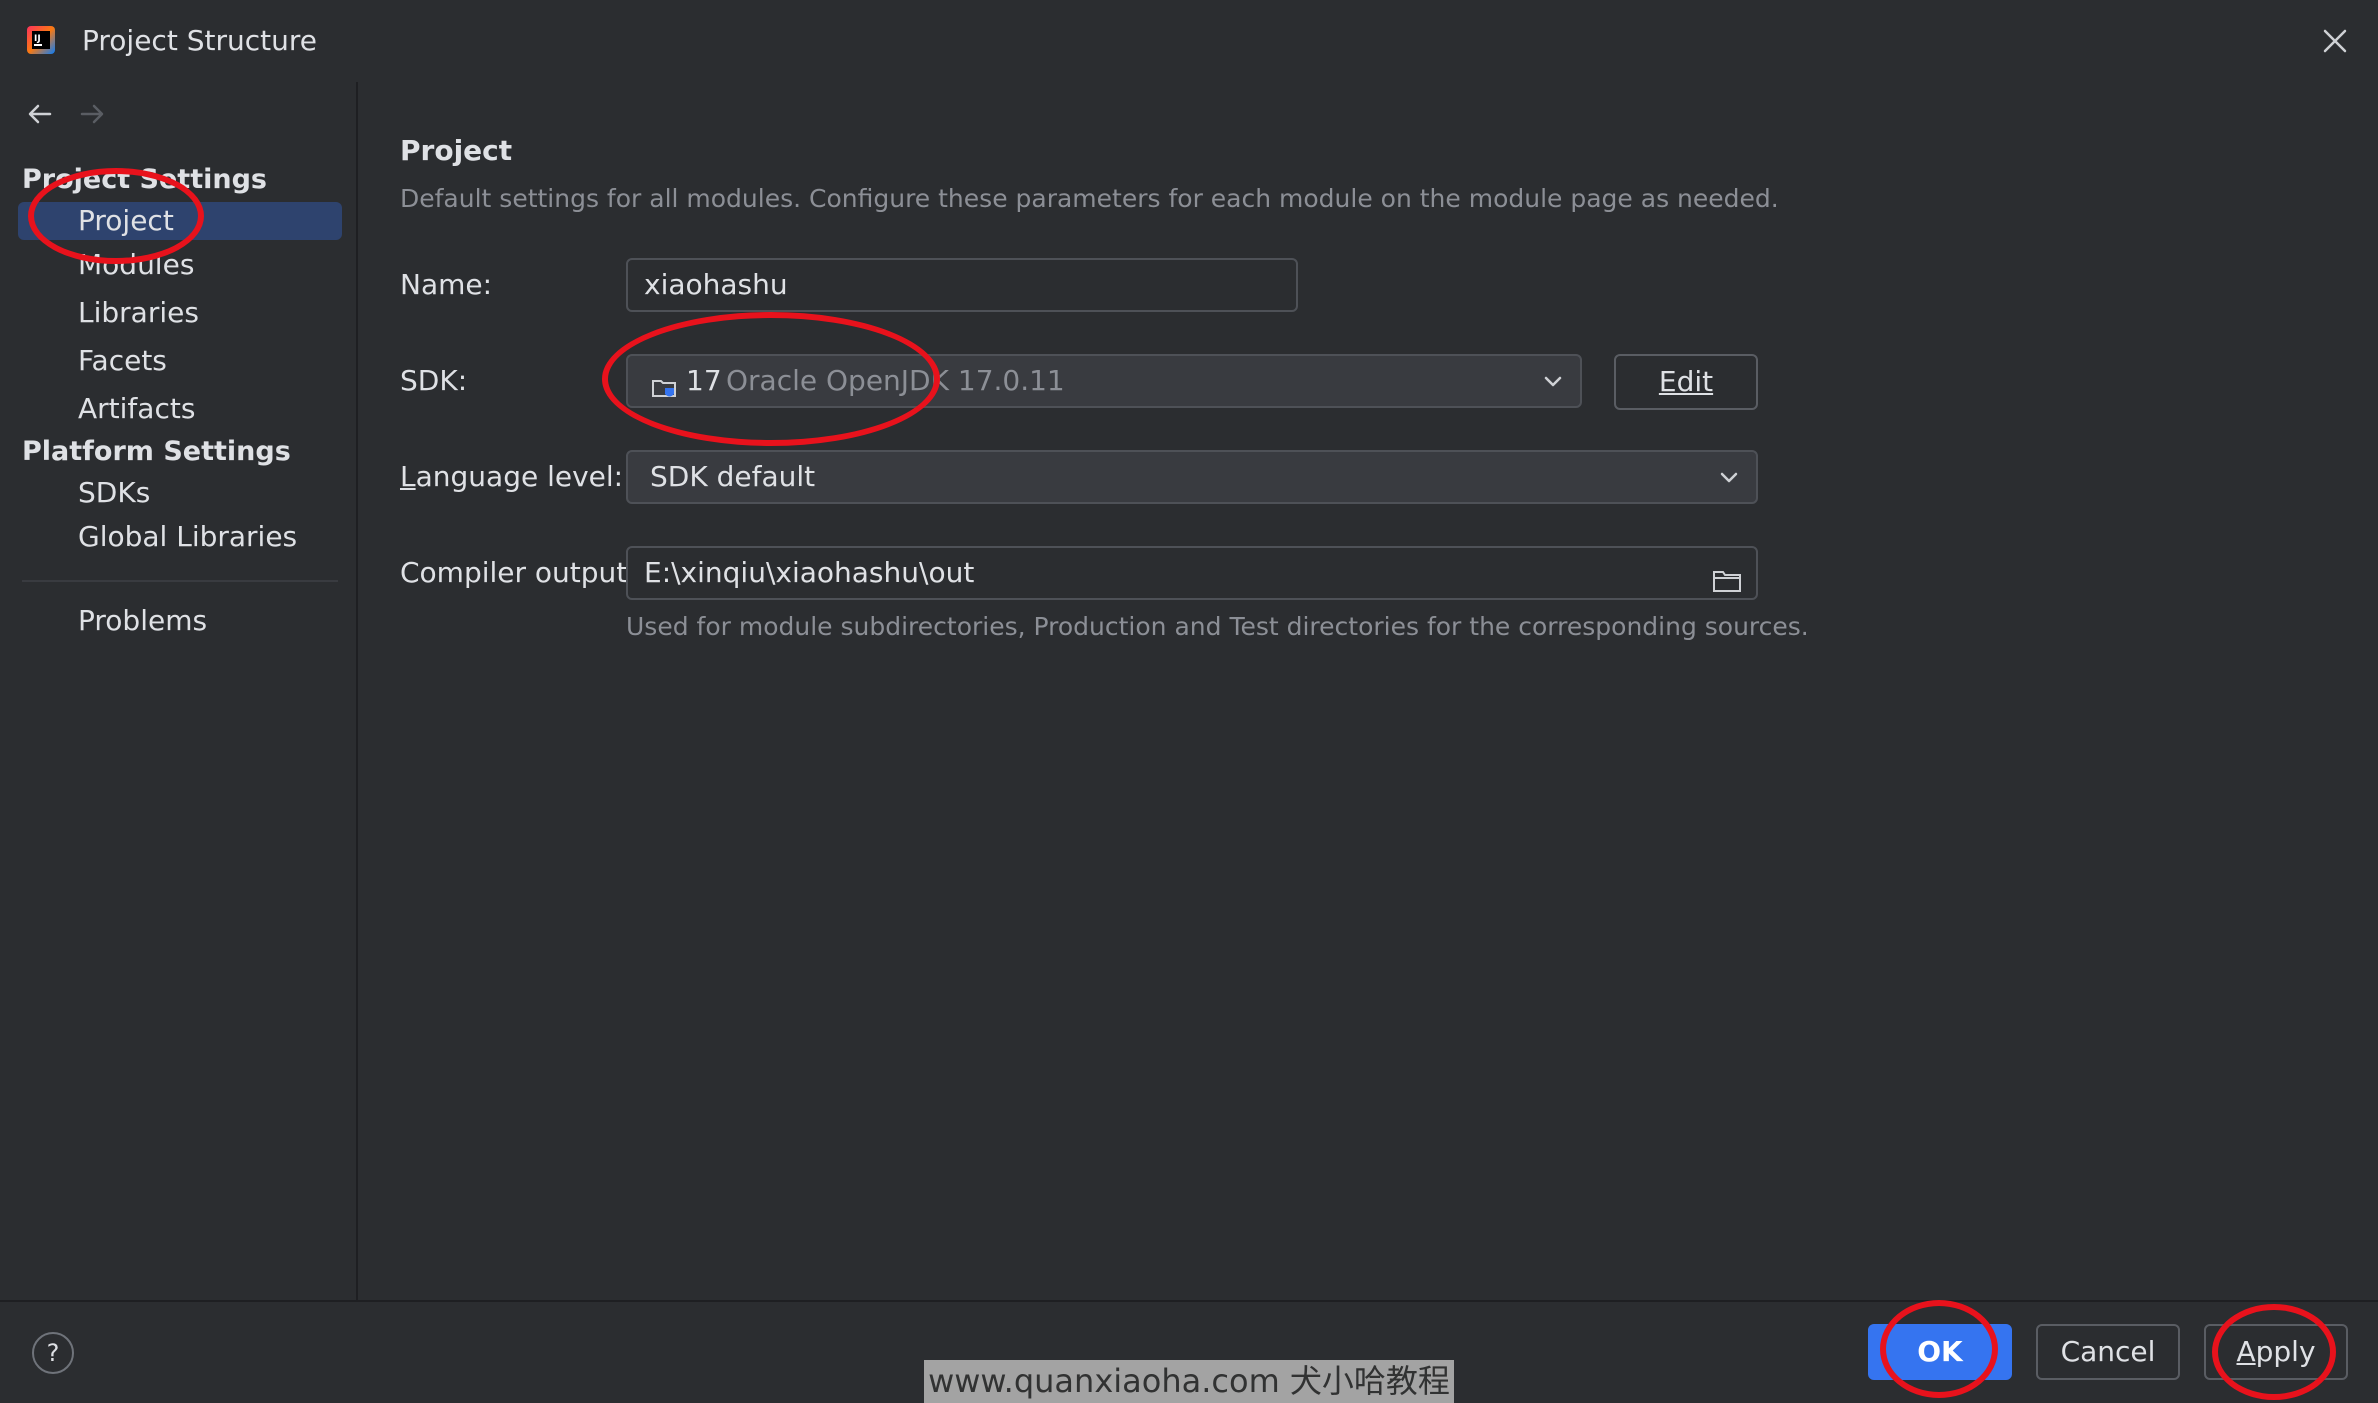 This screenshot has width=2378, height=1403. What do you see at coordinates (1192, 477) in the screenshot?
I see `language-level-dropdown: SDK default` at bounding box center [1192, 477].